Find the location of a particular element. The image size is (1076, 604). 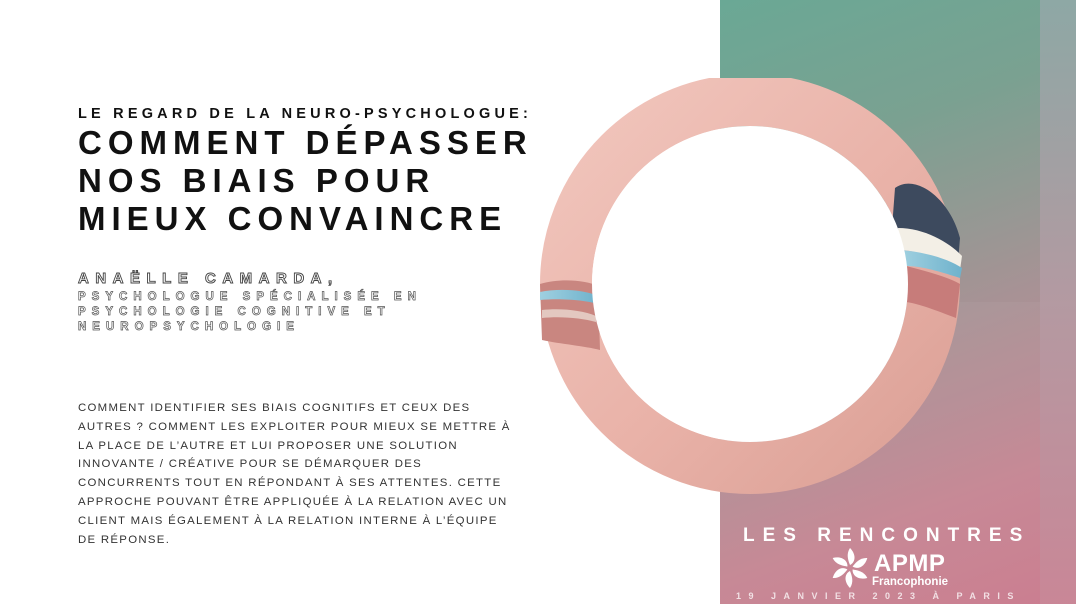

subtitle: LE REGARD DE LA NEURO-PSYCHOLOGUE: is located at coordinates (305, 114).